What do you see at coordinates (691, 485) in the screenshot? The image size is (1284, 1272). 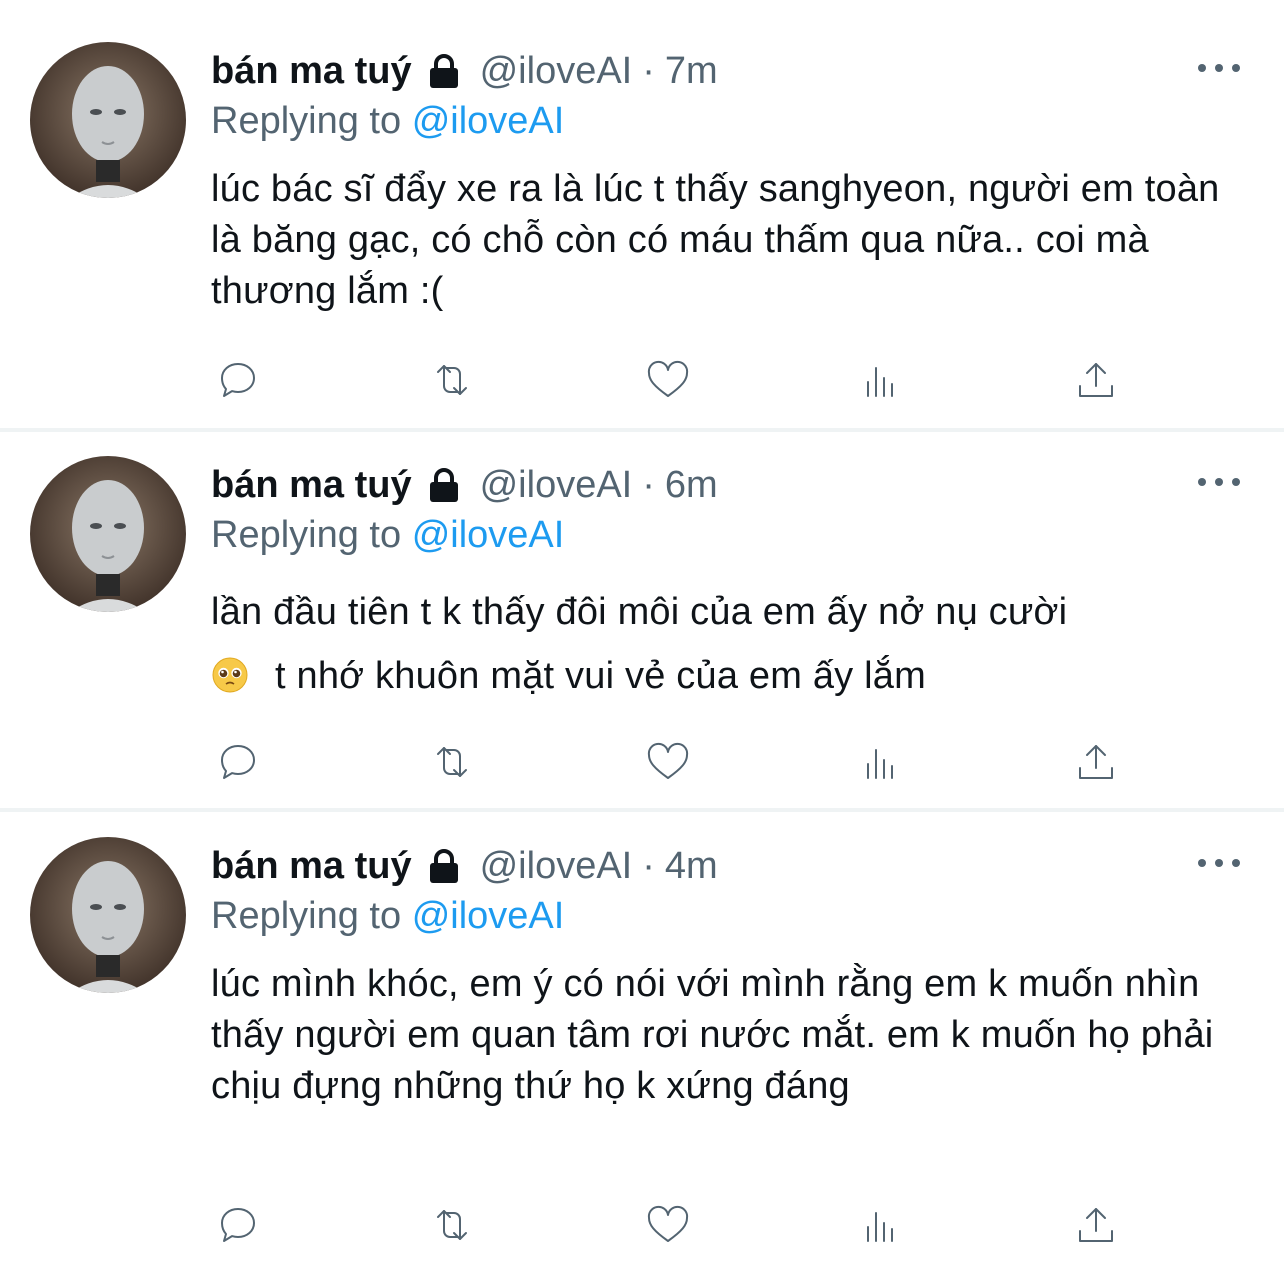 I see `timestamp: 6m` at bounding box center [691, 485].